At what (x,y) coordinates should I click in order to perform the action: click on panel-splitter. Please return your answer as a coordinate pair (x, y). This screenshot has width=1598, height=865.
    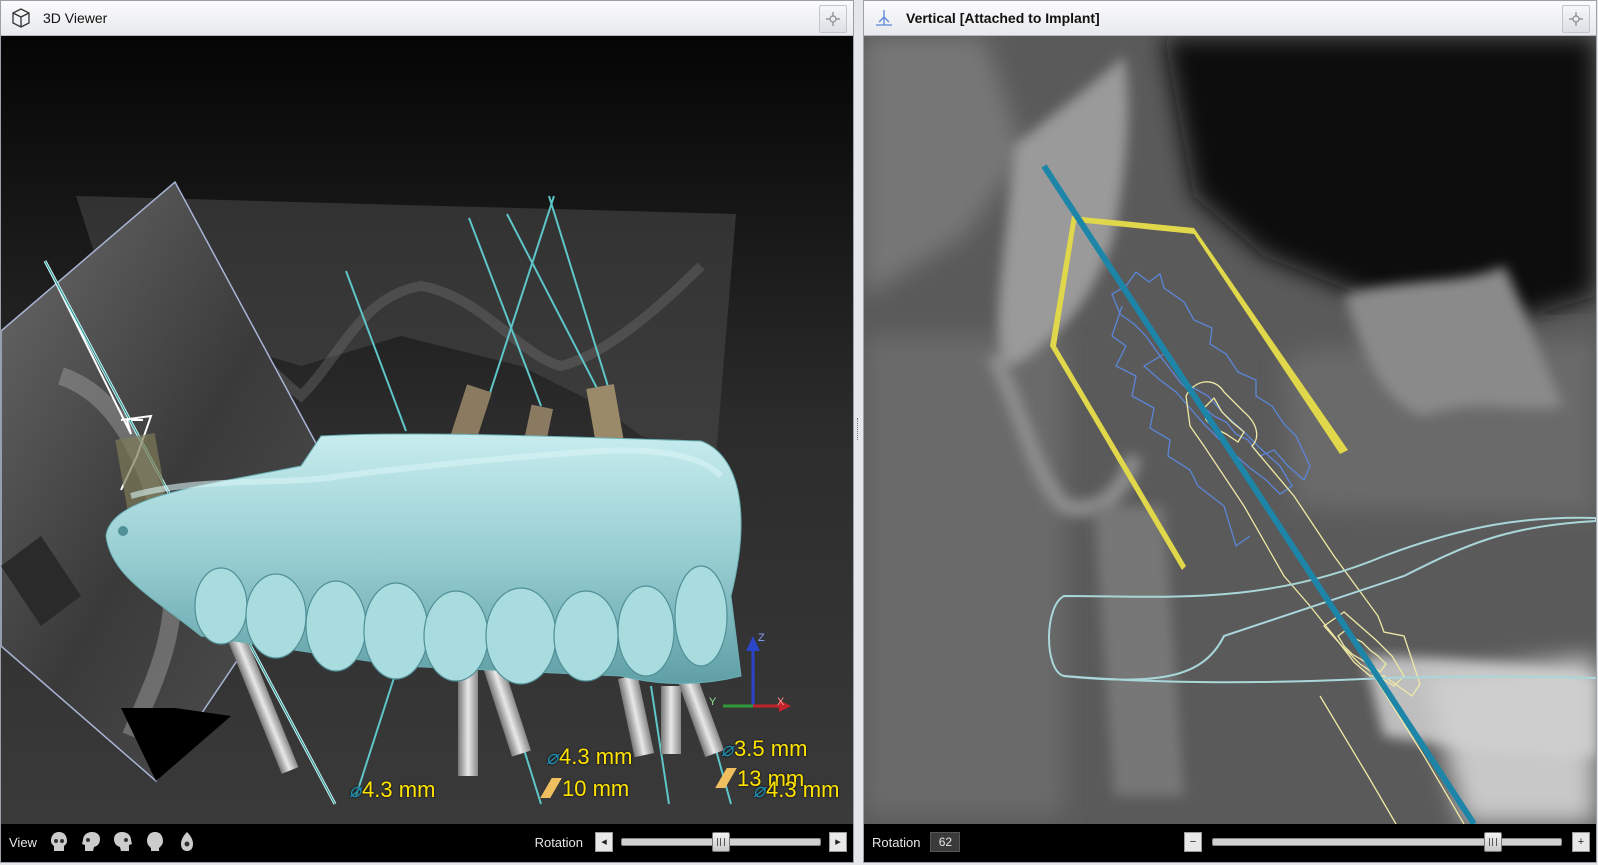
    Looking at the image, I should click on (858, 432).